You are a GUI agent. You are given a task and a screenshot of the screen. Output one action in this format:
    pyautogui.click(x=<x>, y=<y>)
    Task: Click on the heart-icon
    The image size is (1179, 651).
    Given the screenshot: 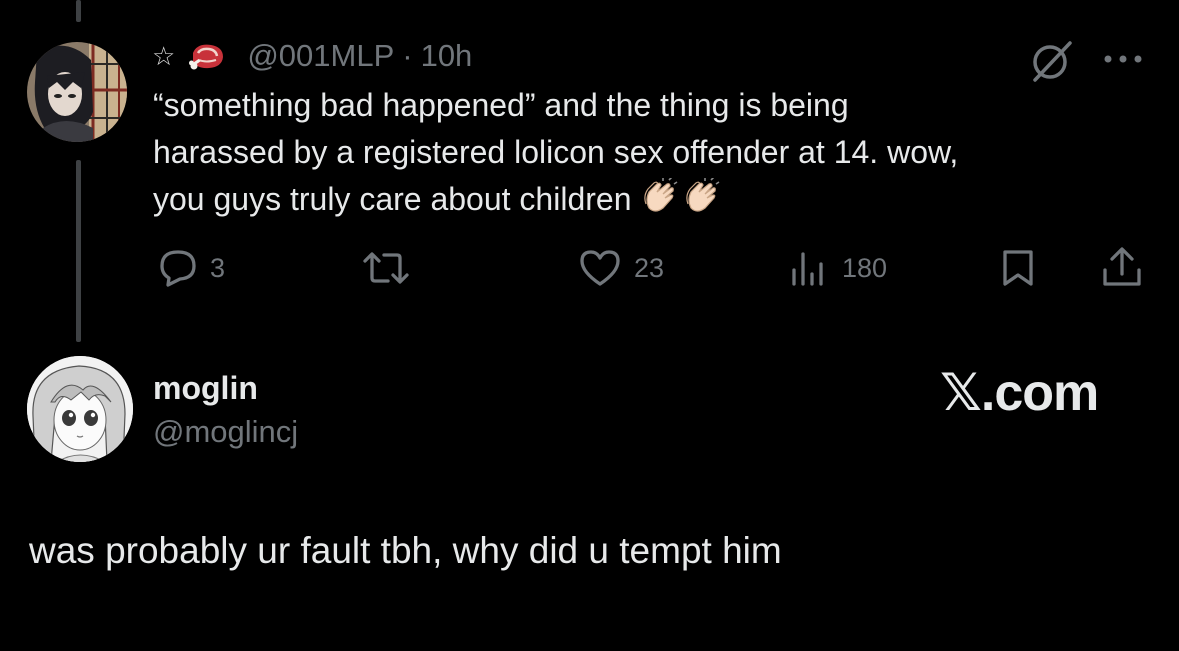 What is the action you would take?
    pyautogui.click(x=600, y=268)
    